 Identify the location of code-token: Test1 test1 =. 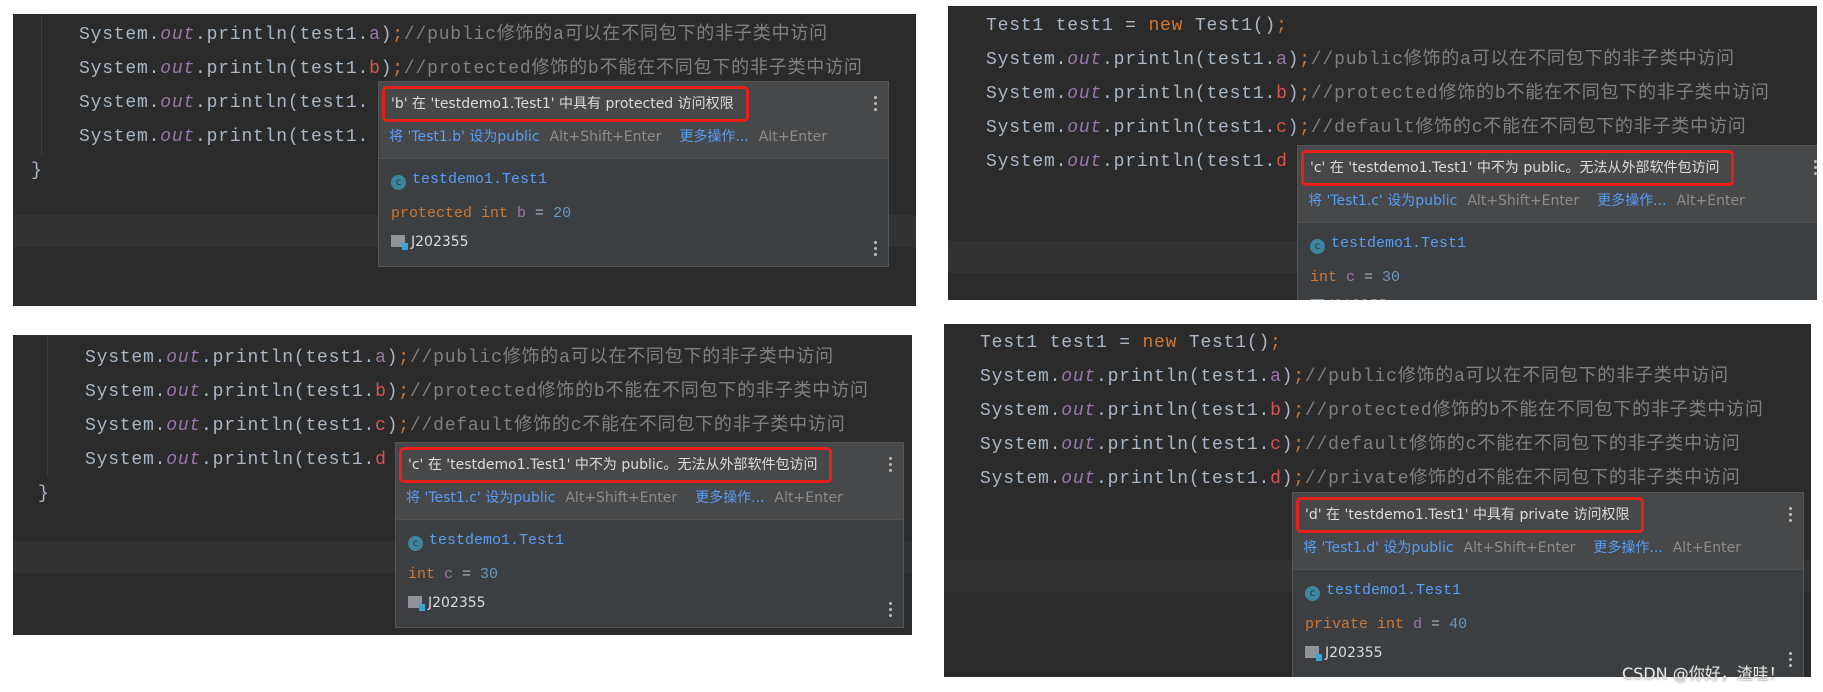
(1067, 26).